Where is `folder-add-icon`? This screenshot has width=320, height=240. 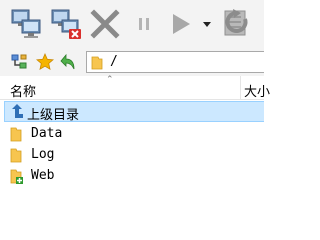 folder-add-icon is located at coordinates (16, 176).